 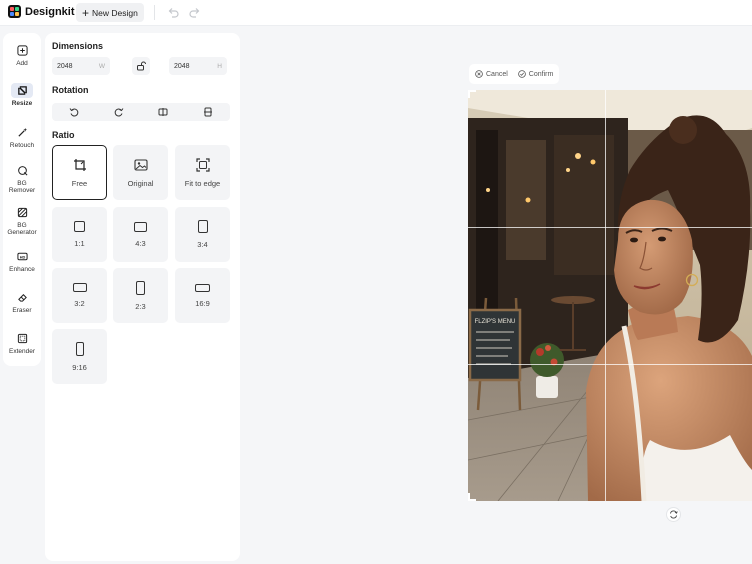 I want to click on redo-icon, so click(x=195, y=13).